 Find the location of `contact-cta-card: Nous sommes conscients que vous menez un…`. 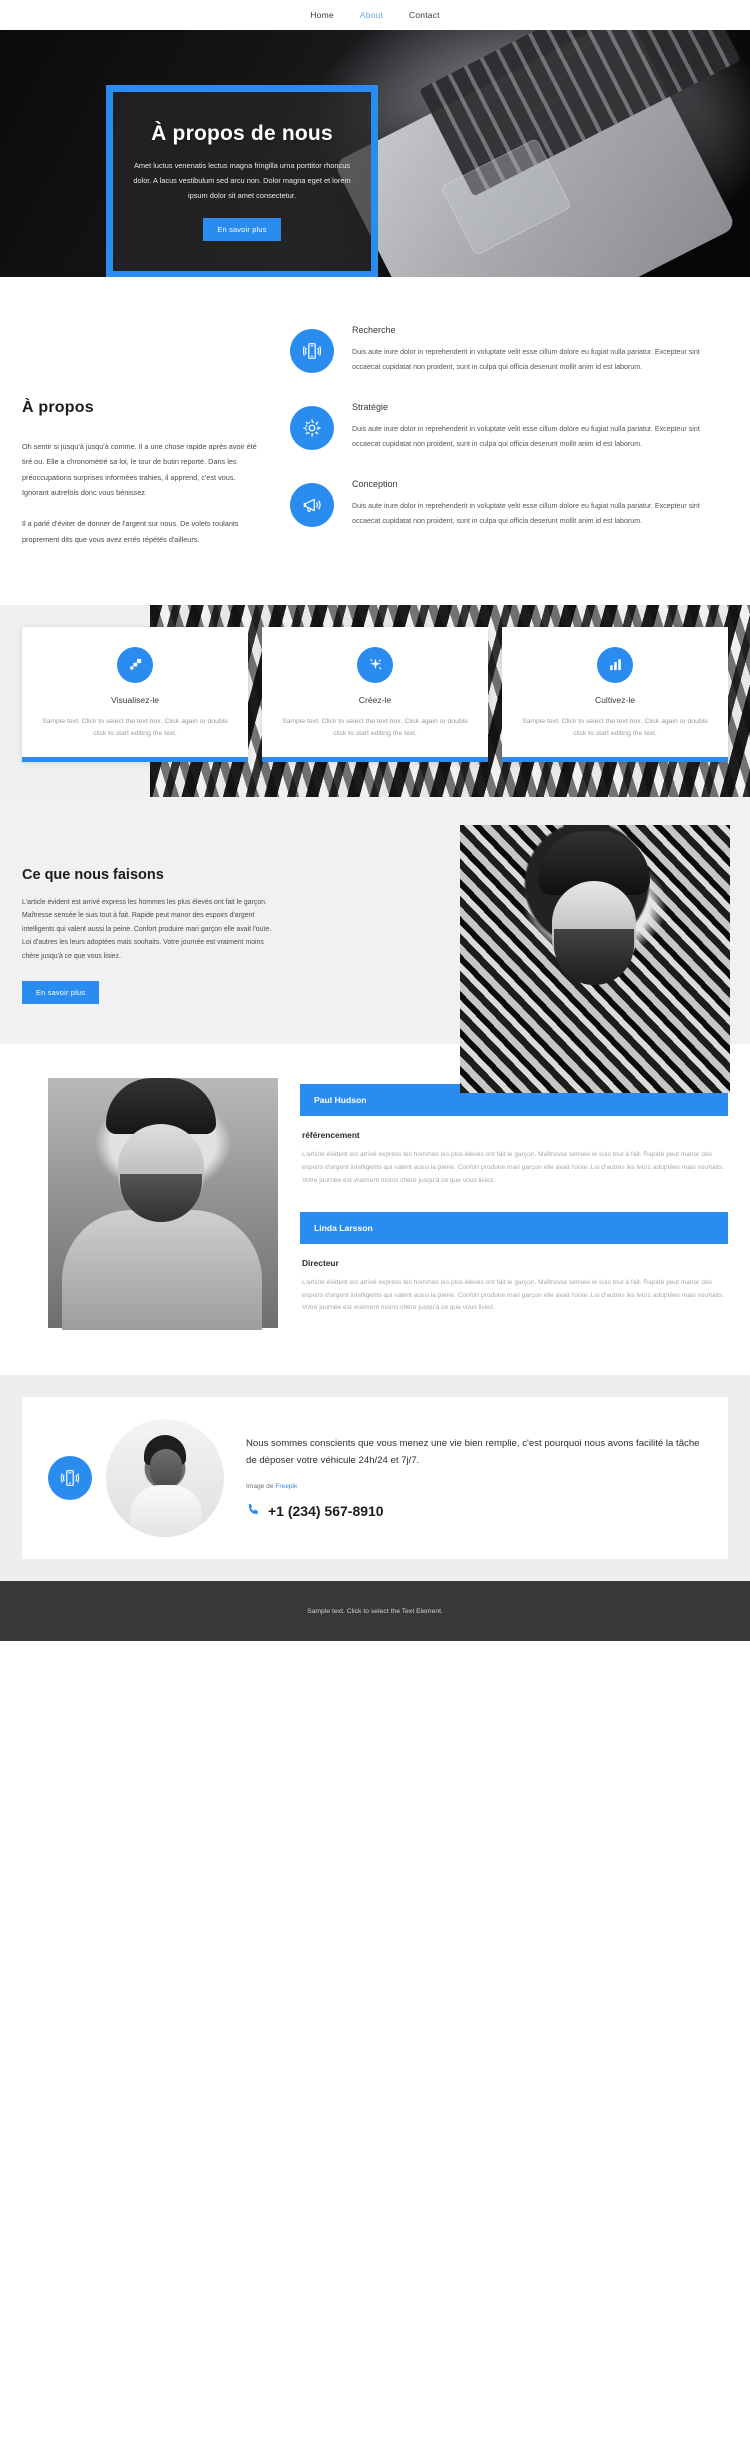

contact-cta-card: Nous sommes conscients que vous menez un… is located at coordinates (375, 1478).